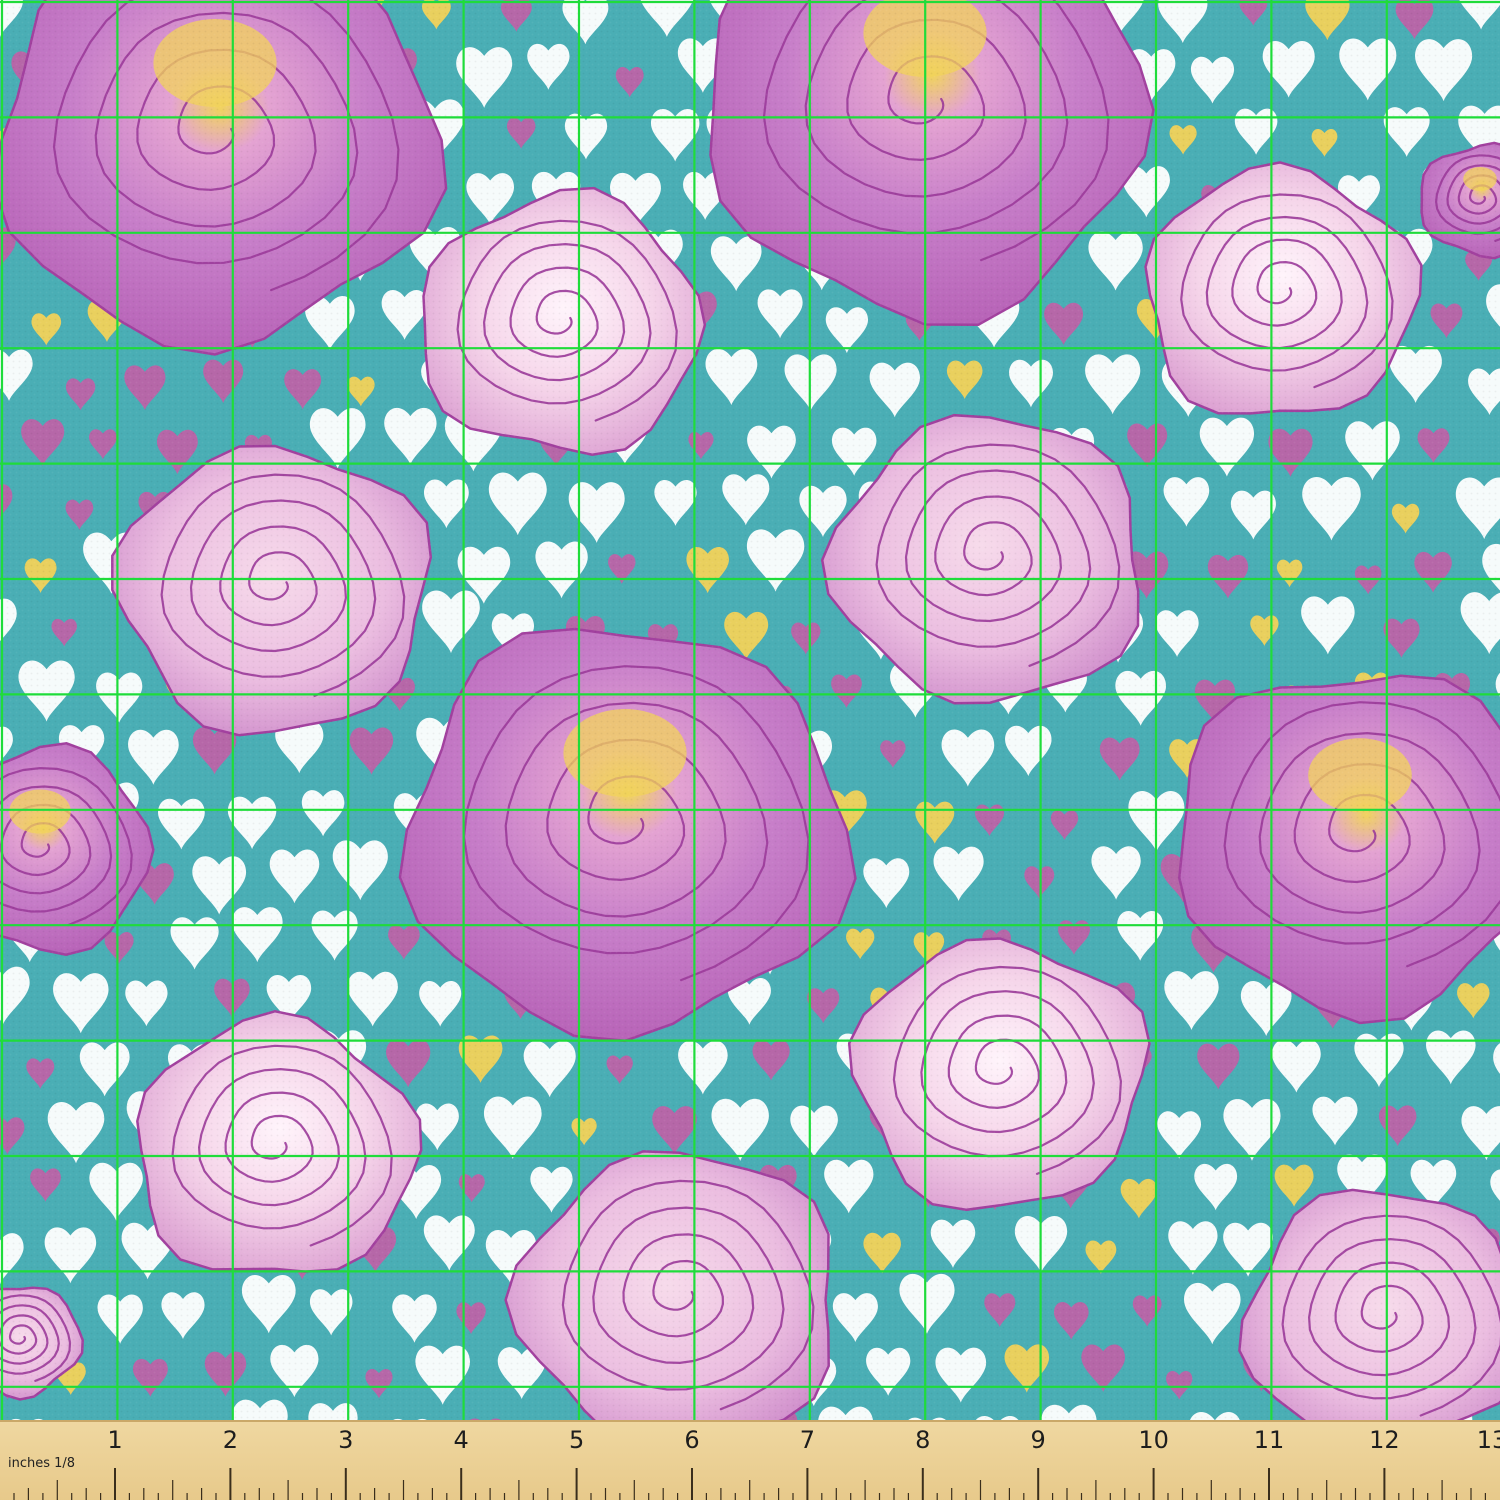  I want to click on ruler-inch-number: 13, so click(1488, 1440).